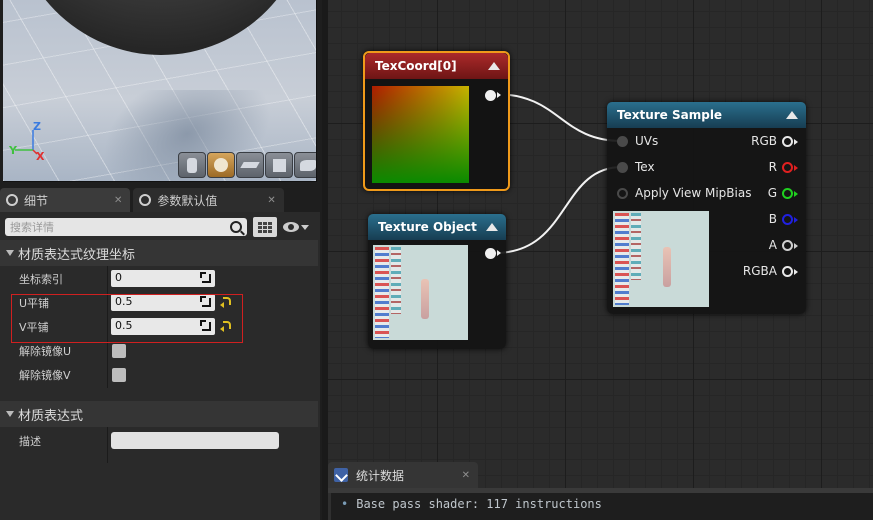 This screenshot has width=873, height=520. I want to click on node-texture-sample-header: Texture Sample, so click(706, 115).